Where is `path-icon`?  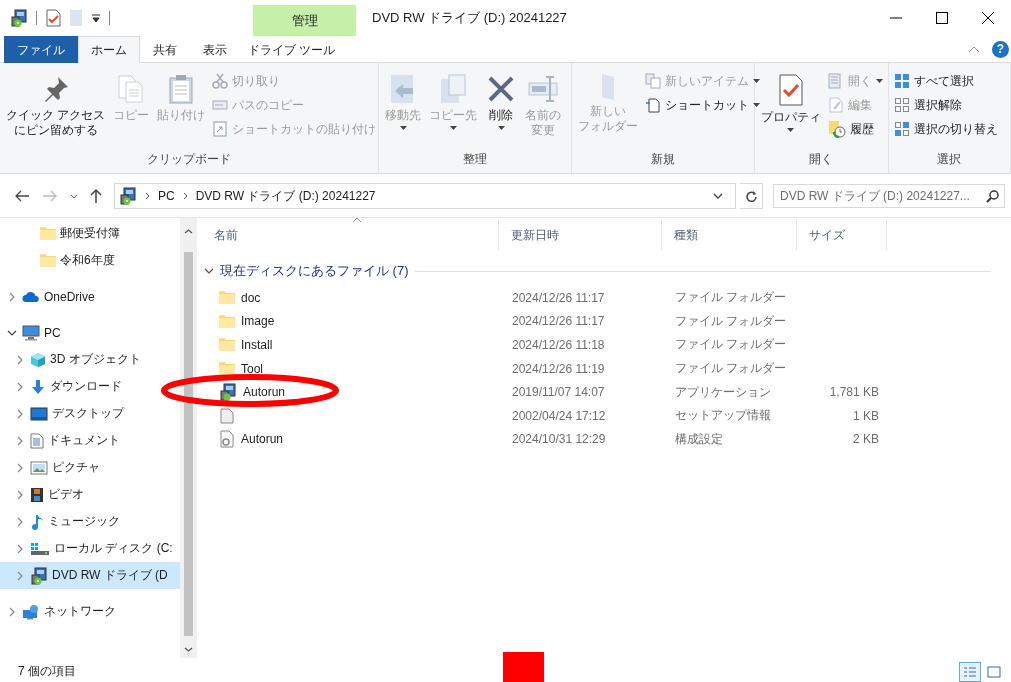
path-icon is located at coordinates (220, 105).